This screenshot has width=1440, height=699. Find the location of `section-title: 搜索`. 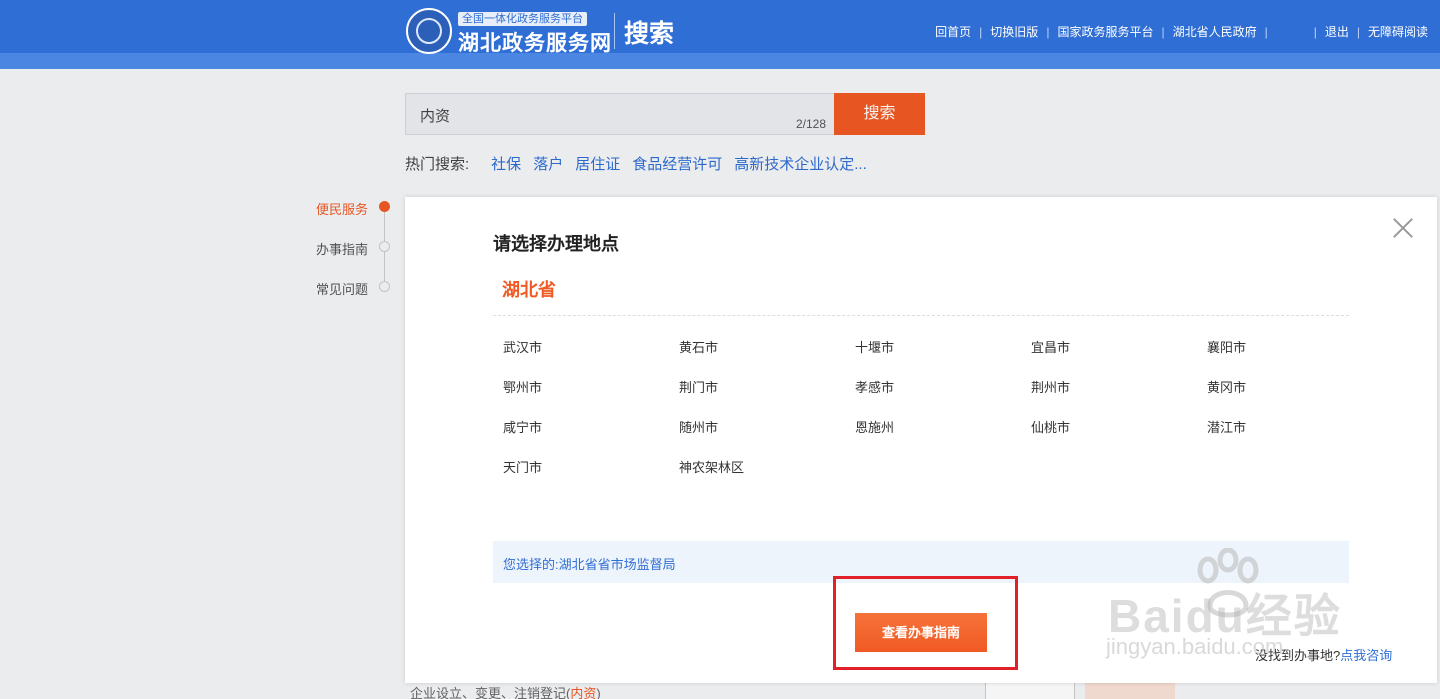

section-title: 搜索 is located at coordinates (649, 34).